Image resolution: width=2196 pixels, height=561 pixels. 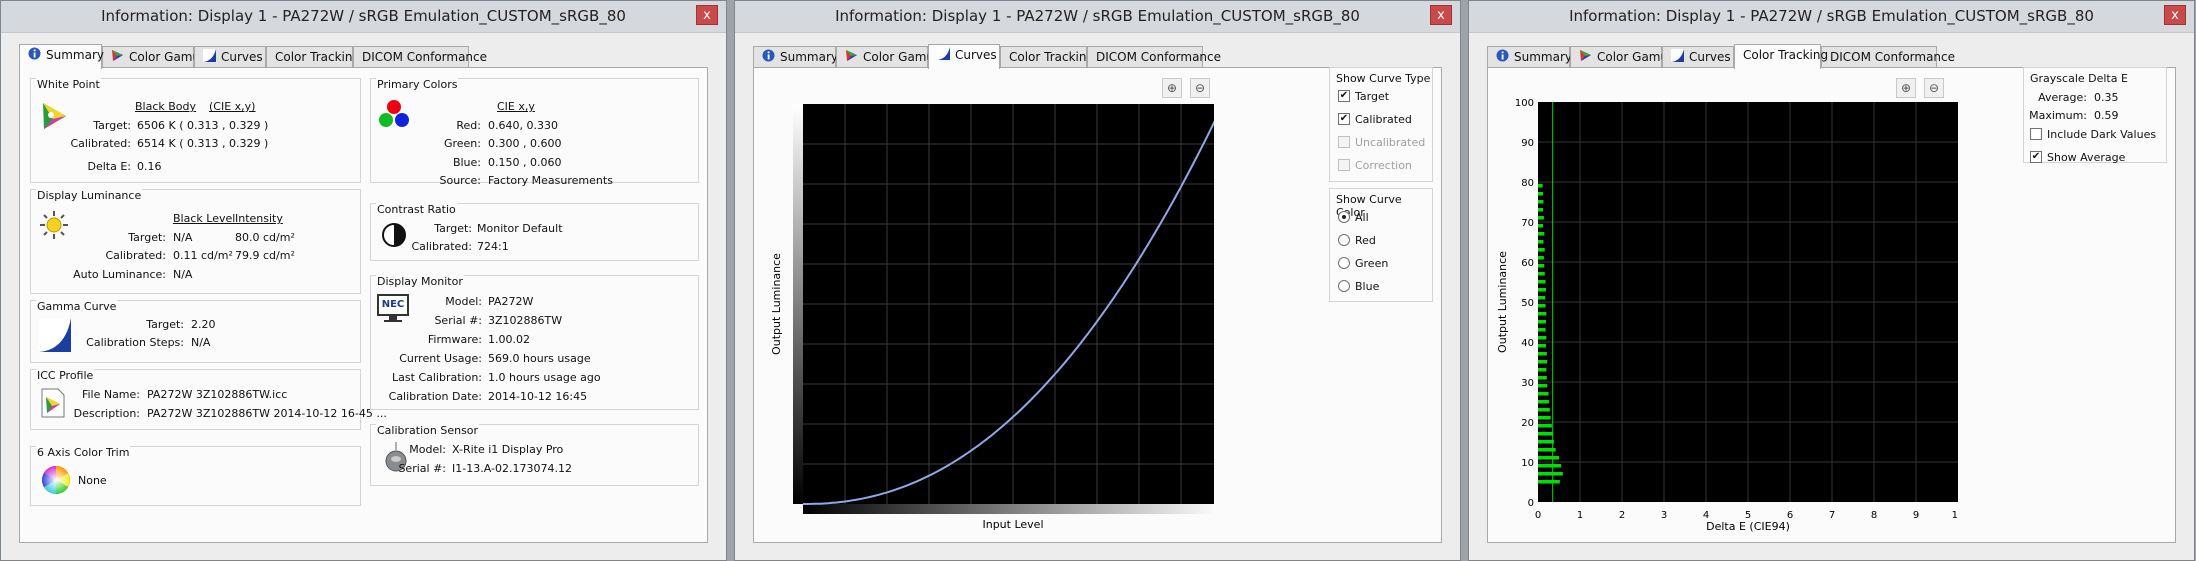 What do you see at coordinates (1383, 78) in the screenshot?
I see `group-title: Show Curve Type` at bounding box center [1383, 78].